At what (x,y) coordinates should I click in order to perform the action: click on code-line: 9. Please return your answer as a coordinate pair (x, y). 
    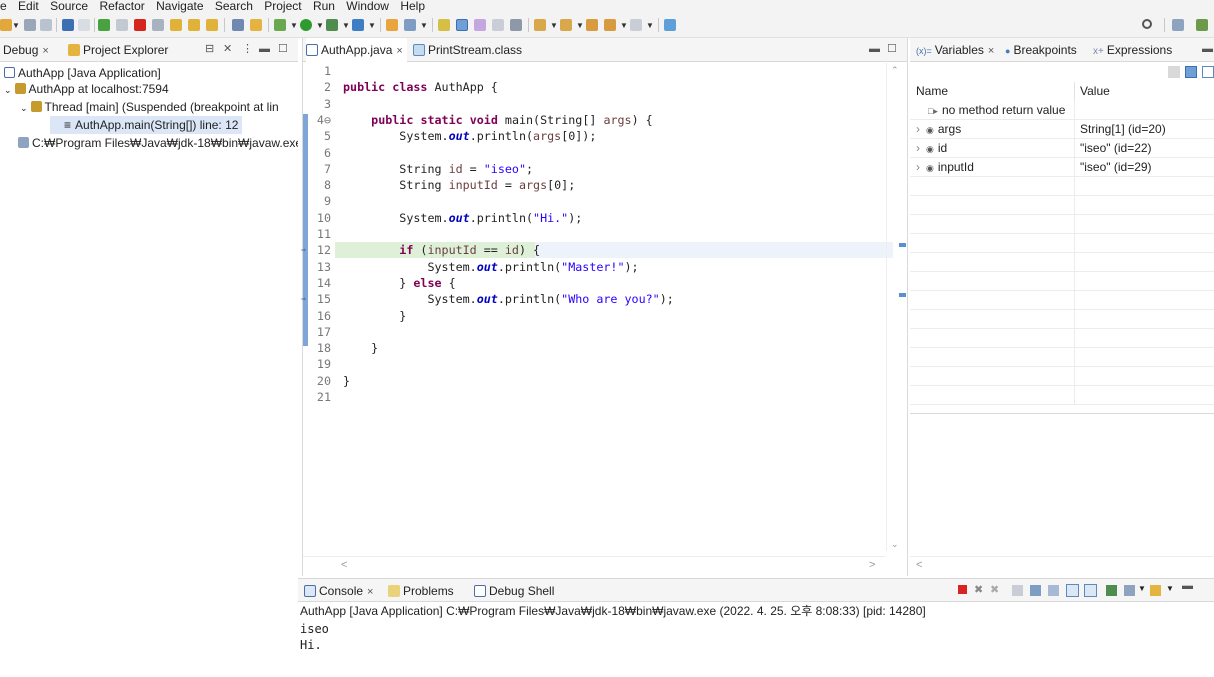
    Looking at the image, I should click on (602, 201).